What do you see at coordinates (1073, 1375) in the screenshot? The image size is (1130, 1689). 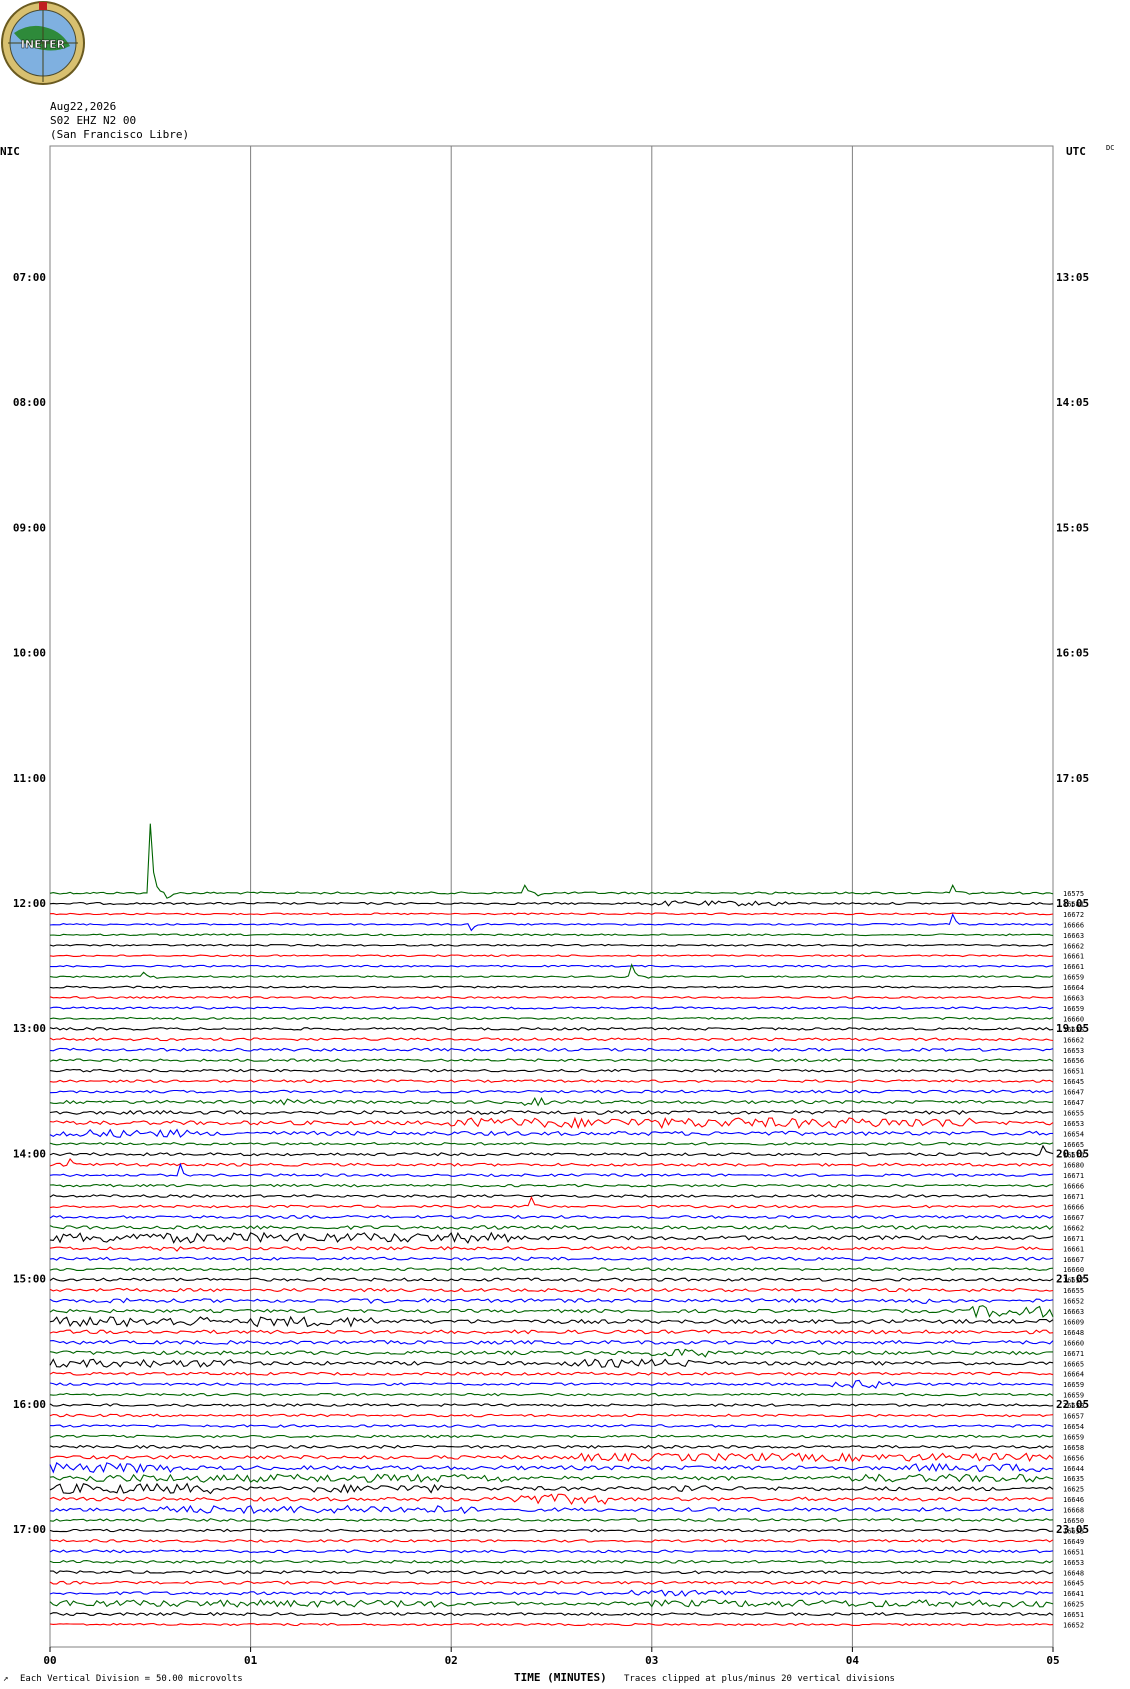 I see `trace-count-label: 16664` at bounding box center [1073, 1375].